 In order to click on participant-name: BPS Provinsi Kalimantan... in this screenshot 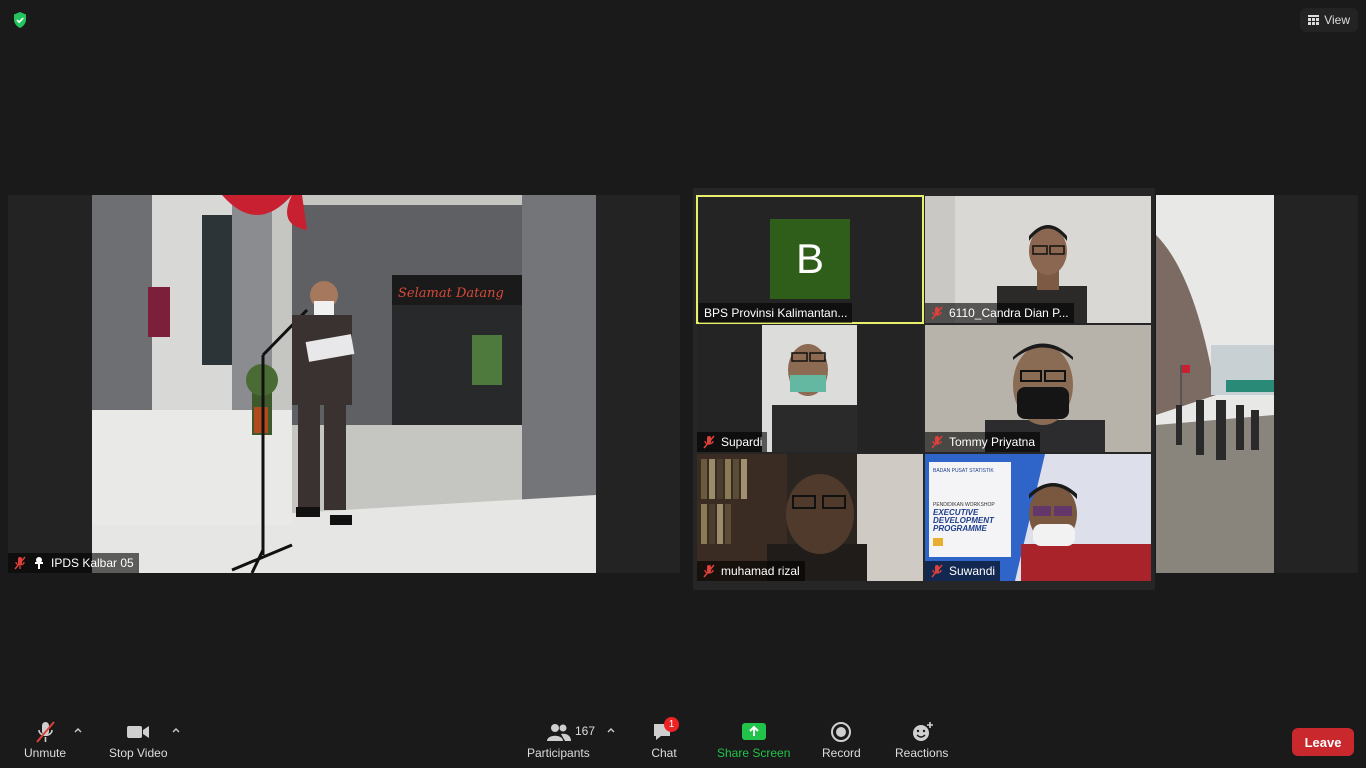, I will do `click(776, 313)`.